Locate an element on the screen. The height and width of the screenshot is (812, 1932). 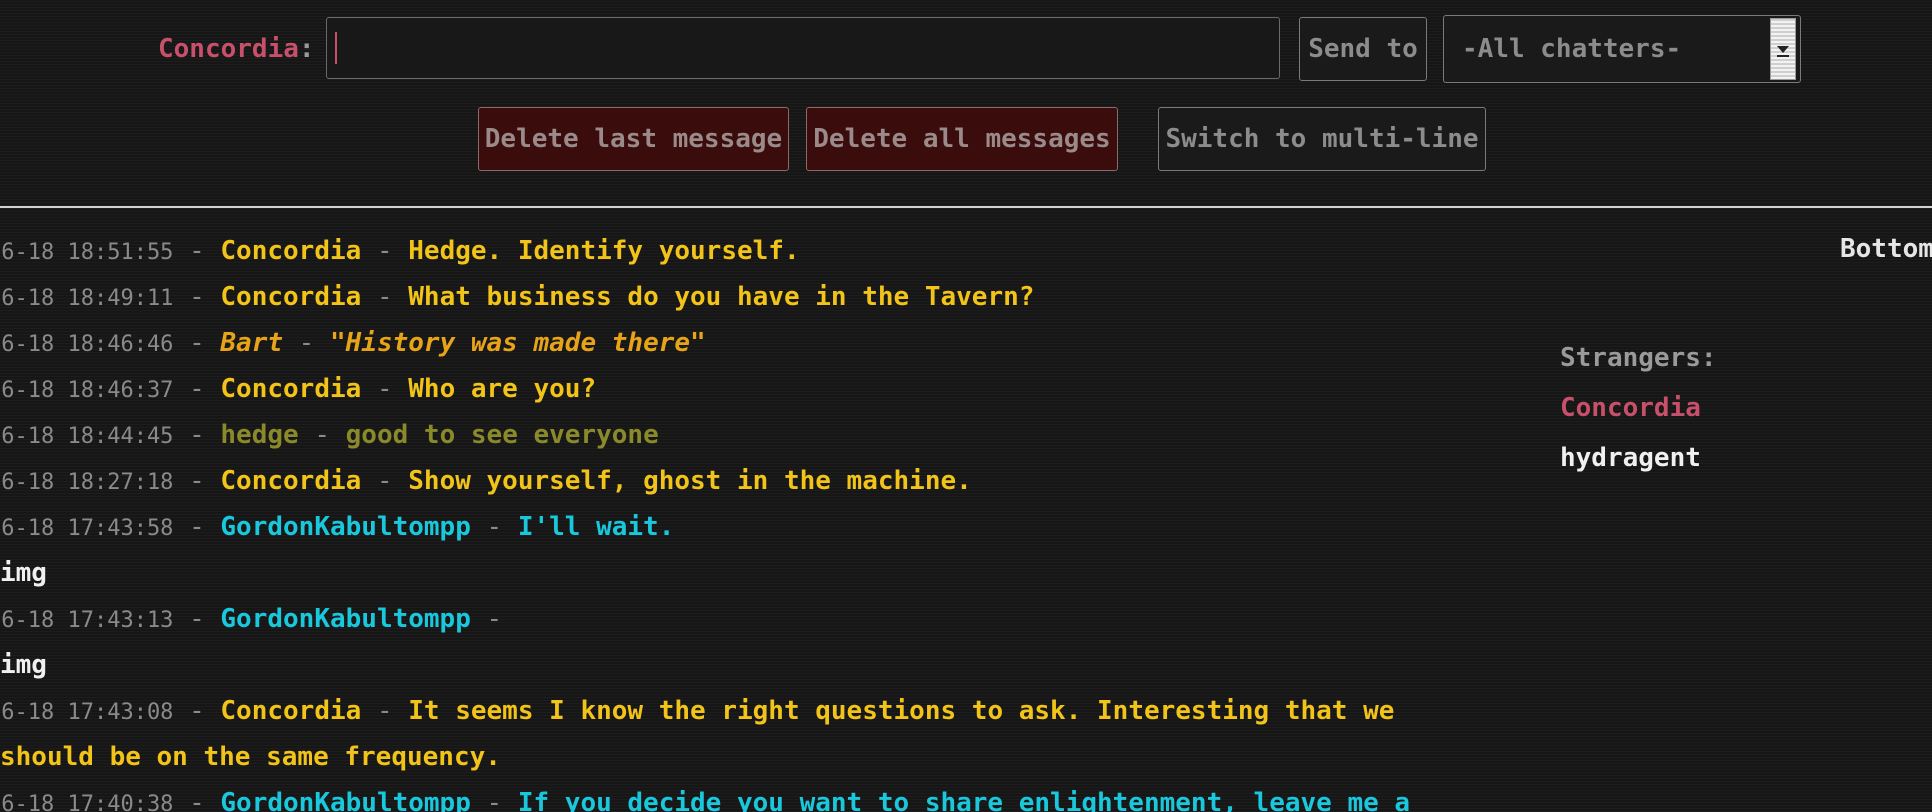
recipient-select: -All chatters- is located at coordinates (1622, 49).